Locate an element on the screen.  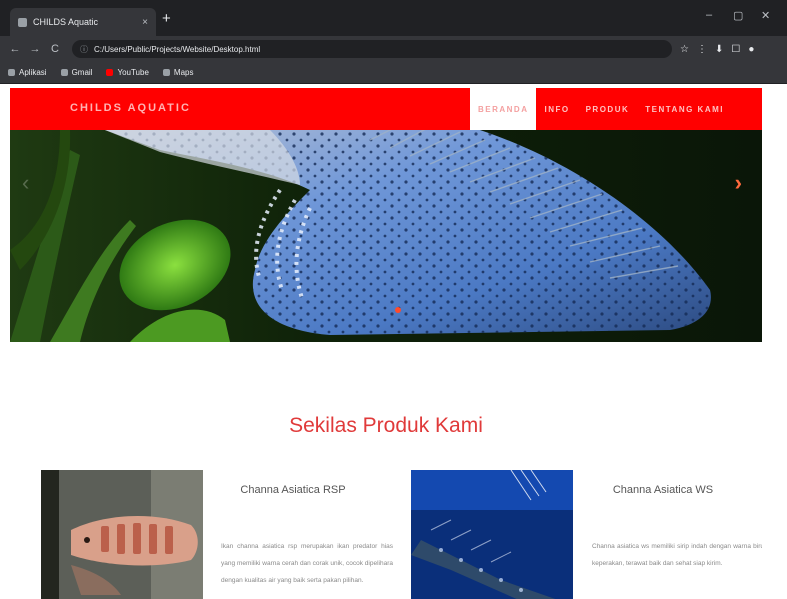
bookmark-gmail: Gmail is located at coordinates (76, 72).